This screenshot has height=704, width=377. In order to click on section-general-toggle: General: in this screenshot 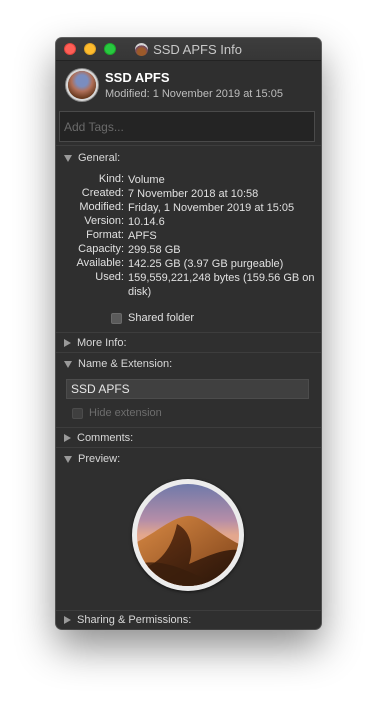, I will do `click(92, 158)`.